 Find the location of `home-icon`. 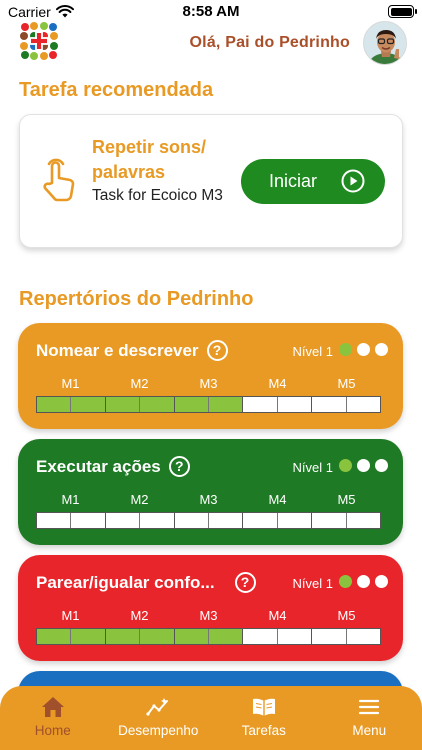

home-icon is located at coordinates (52, 707).